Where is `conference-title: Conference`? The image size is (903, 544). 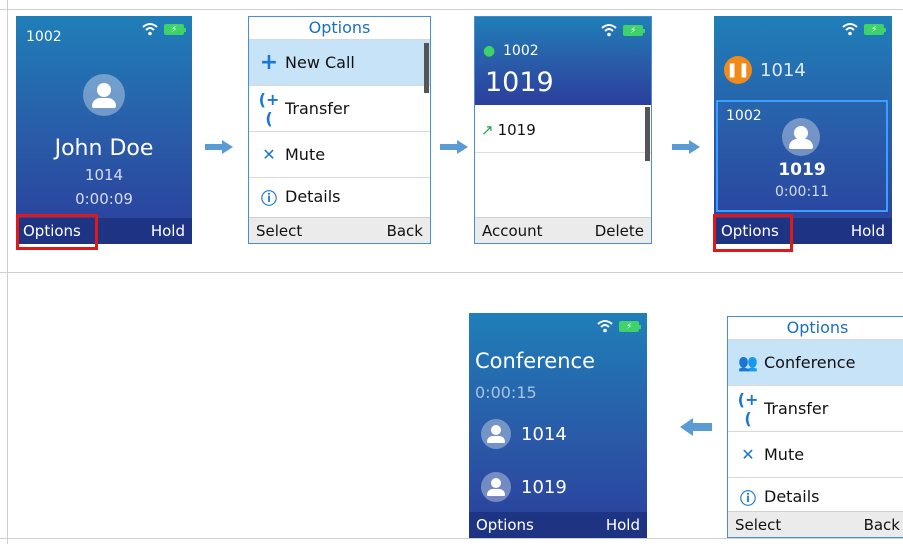
conference-title: Conference is located at coordinates (535, 361).